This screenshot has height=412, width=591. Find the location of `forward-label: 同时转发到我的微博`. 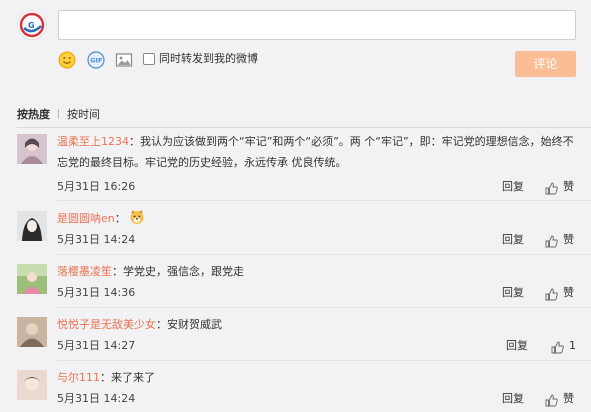

forward-label: 同时转发到我的微博 is located at coordinates (208, 58).